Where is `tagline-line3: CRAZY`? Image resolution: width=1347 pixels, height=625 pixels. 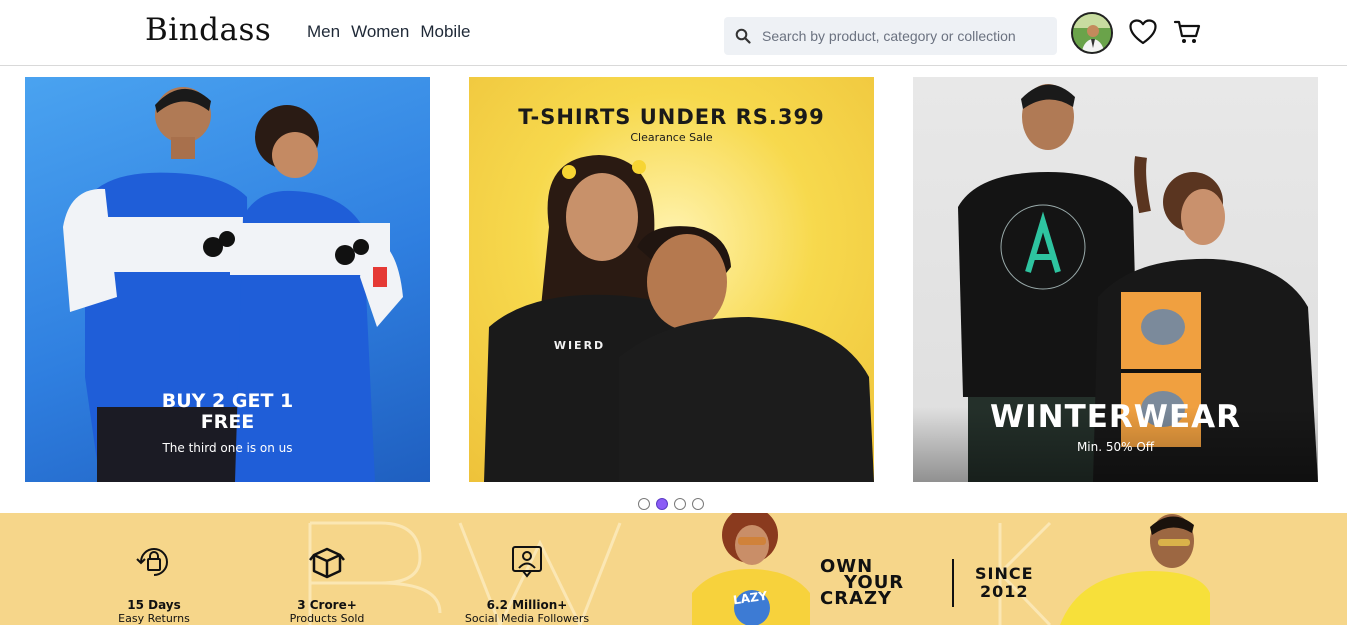 tagline-line3: CRAZY is located at coordinates (856, 598).